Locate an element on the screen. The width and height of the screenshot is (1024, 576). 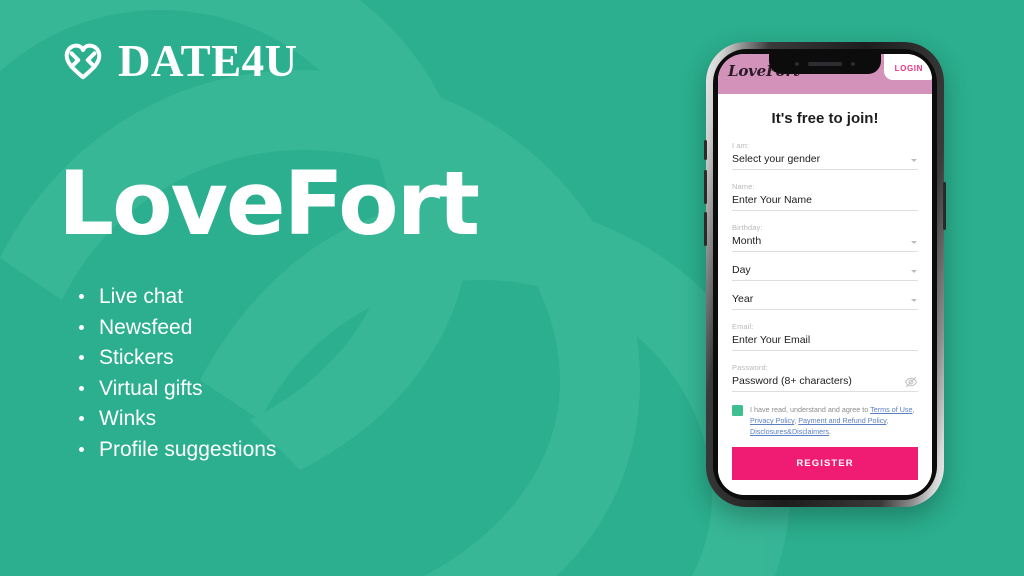
earpiece-speaker-icon is located at coordinates (825, 64).